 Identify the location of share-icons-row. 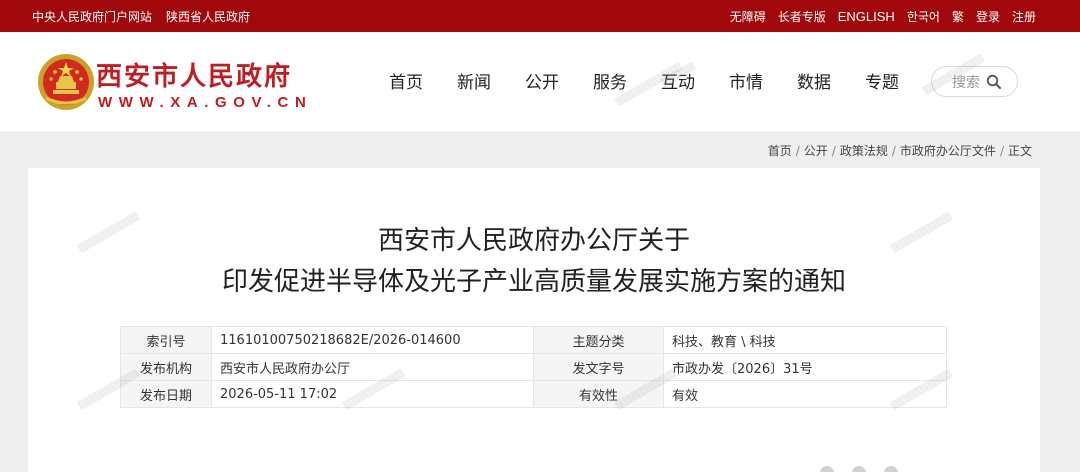
(859, 469).